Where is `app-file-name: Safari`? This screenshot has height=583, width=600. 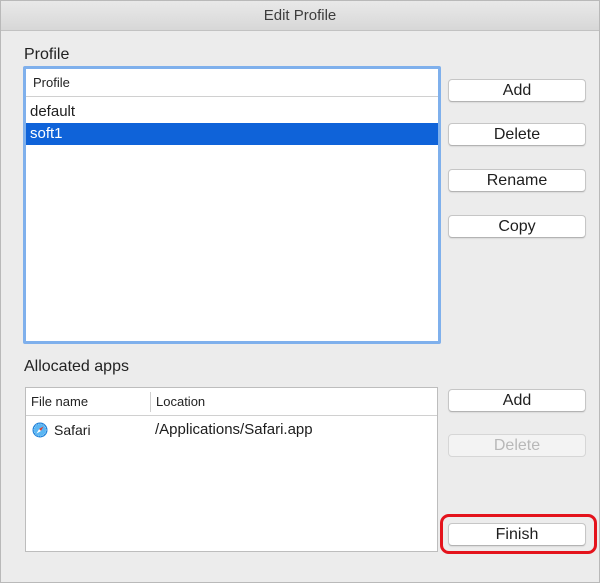 app-file-name: Safari is located at coordinates (72, 430).